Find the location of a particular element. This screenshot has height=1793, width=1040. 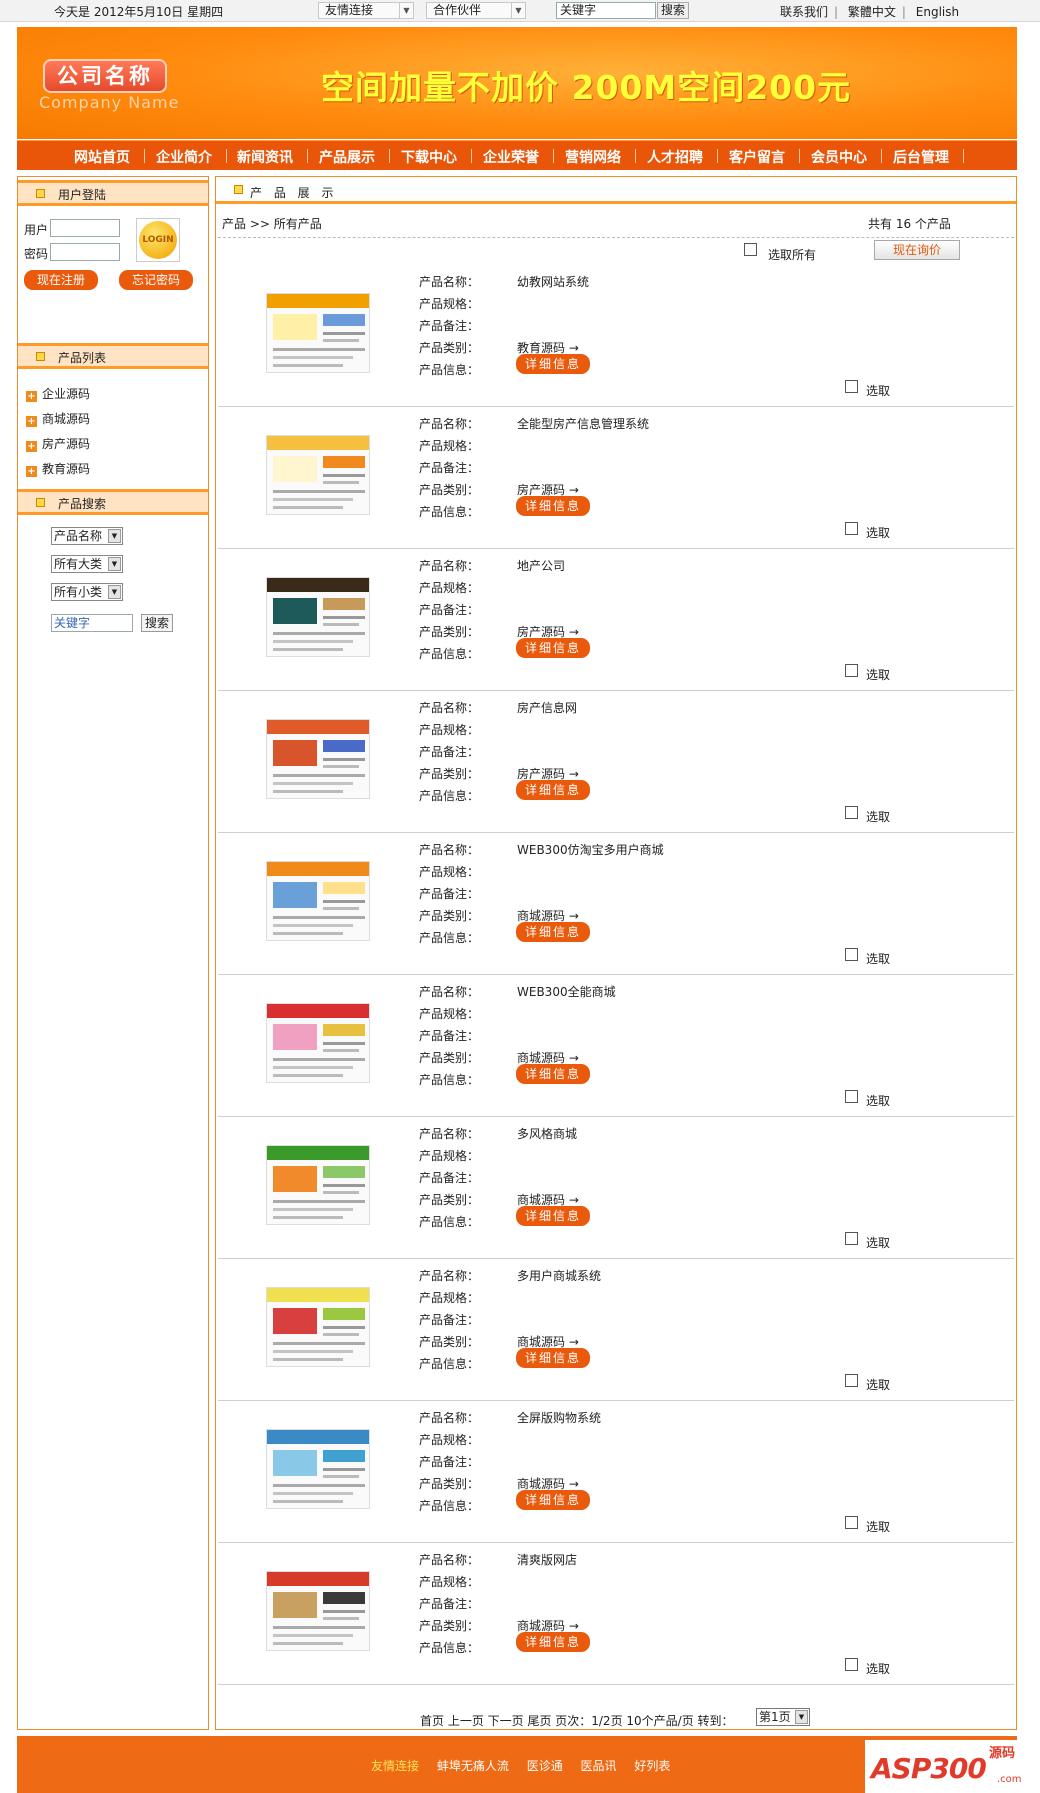

nav-admin: 后台管理 is located at coordinates (921, 157).